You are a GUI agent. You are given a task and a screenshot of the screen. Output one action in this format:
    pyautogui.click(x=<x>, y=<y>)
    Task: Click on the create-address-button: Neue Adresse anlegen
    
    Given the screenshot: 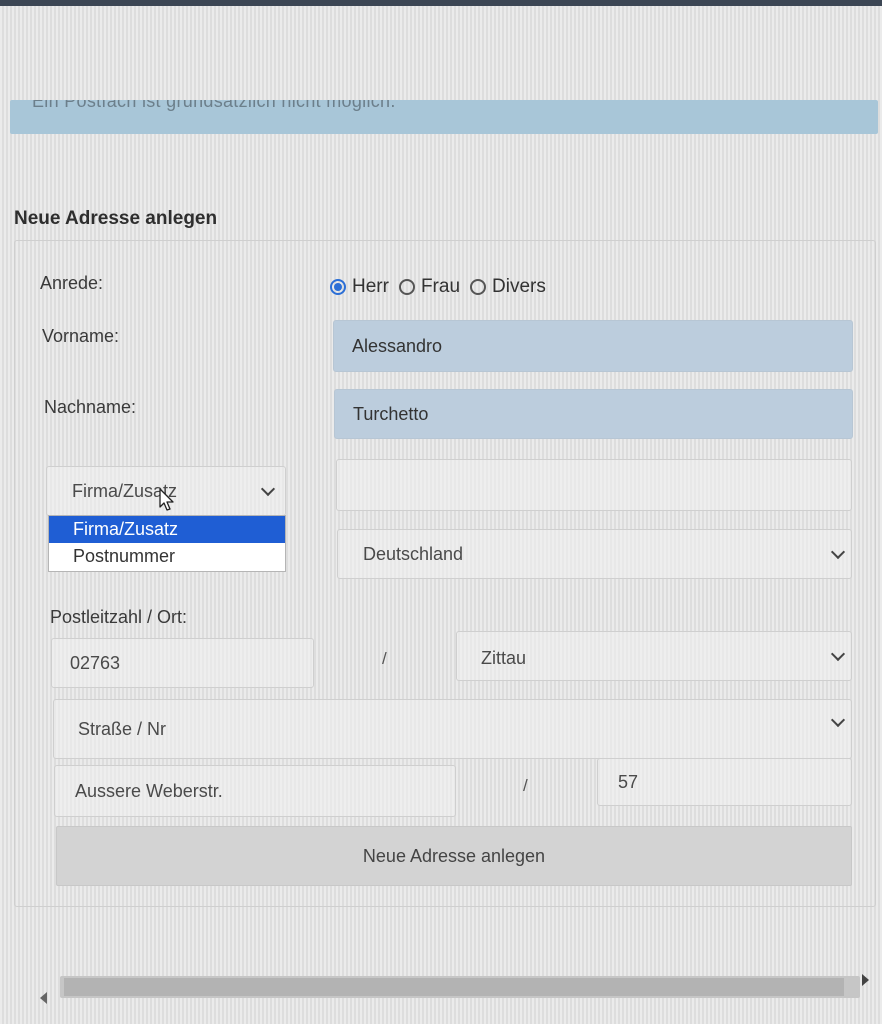 What is the action you would take?
    pyautogui.click(x=454, y=856)
    